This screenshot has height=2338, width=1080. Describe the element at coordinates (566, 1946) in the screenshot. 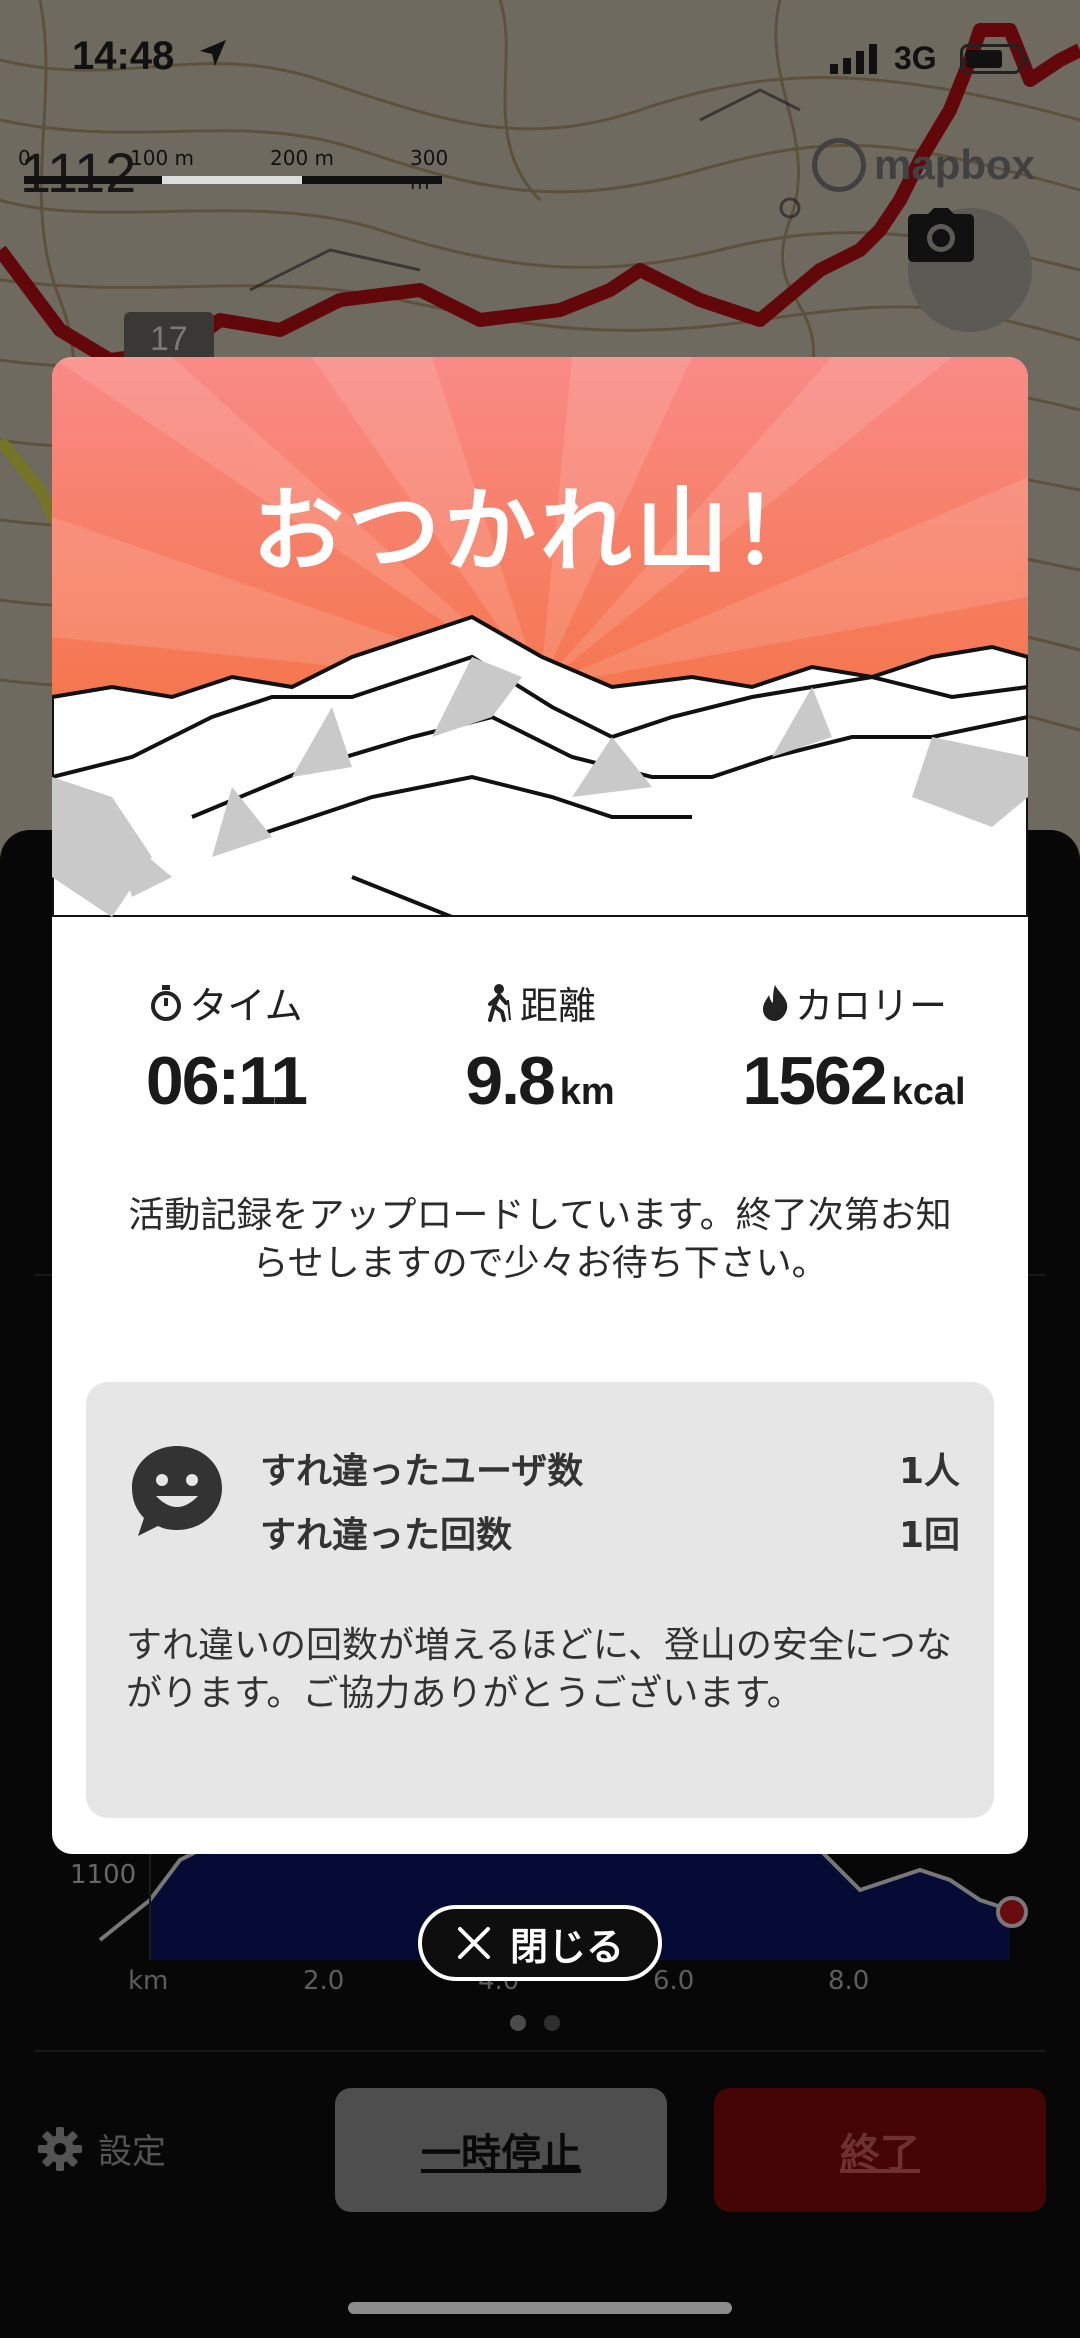

I see `close-label: 閉じる` at that location.